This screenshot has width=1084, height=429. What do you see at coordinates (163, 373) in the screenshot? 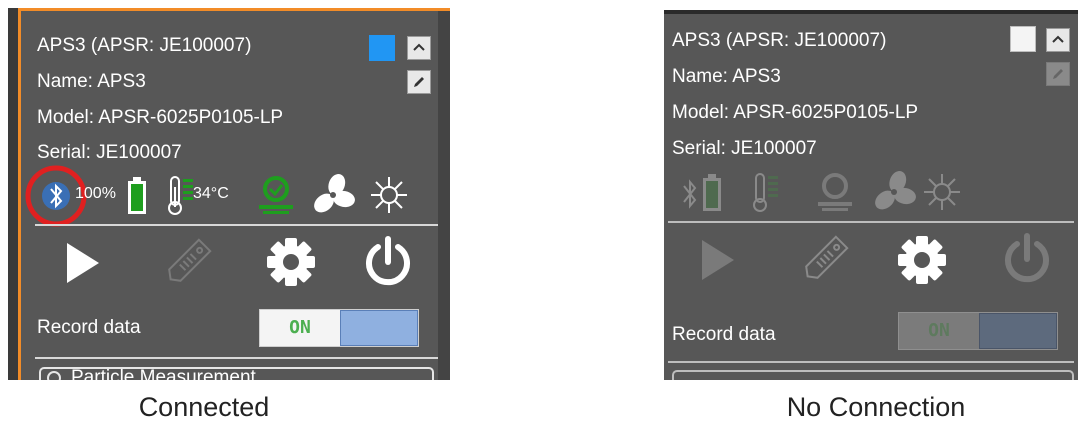
I see `particle-measurement-label: Particle Measurement` at bounding box center [163, 373].